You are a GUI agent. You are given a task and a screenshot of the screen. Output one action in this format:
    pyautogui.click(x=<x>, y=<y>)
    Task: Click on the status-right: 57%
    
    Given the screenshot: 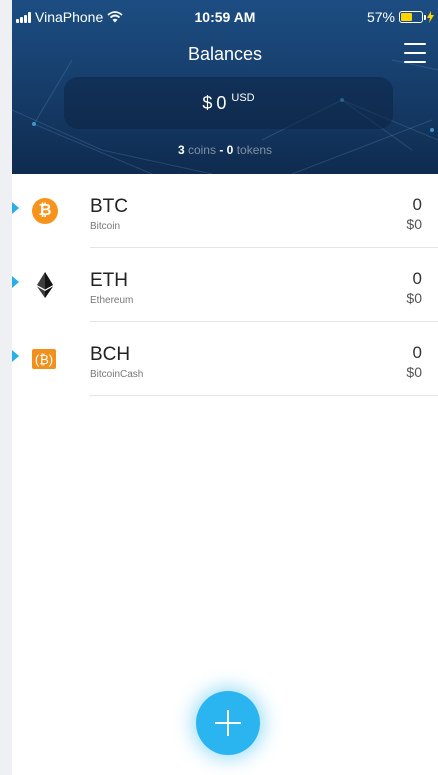 What is the action you would take?
    pyautogui.click(x=400, y=17)
    